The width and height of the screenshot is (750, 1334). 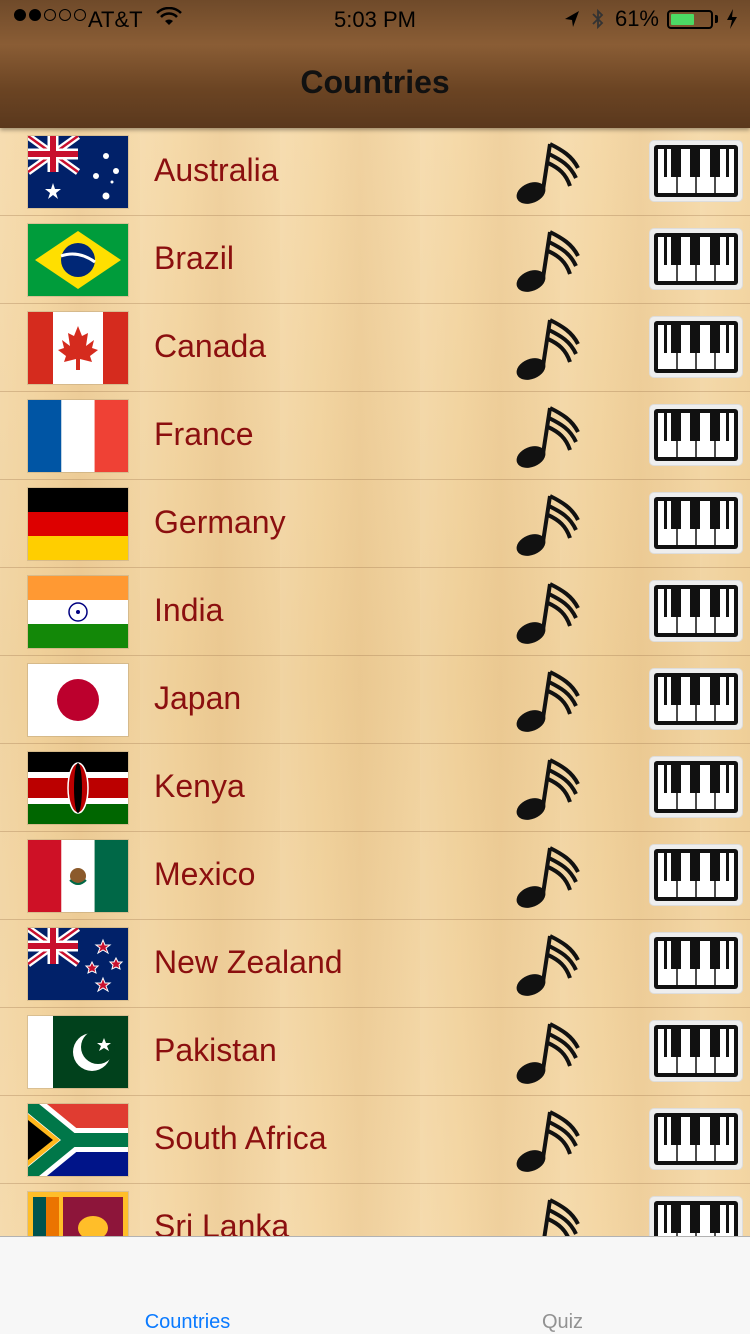 What do you see at coordinates (204, 434) in the screenshot?
I see `country-name: France` at bounding box center [204, 434].